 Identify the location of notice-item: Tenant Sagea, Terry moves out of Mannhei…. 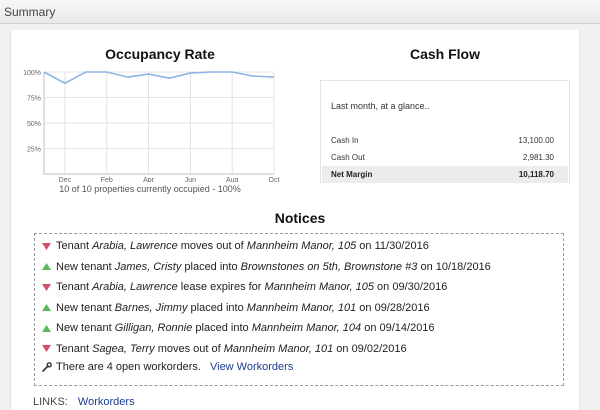
(224, 349).